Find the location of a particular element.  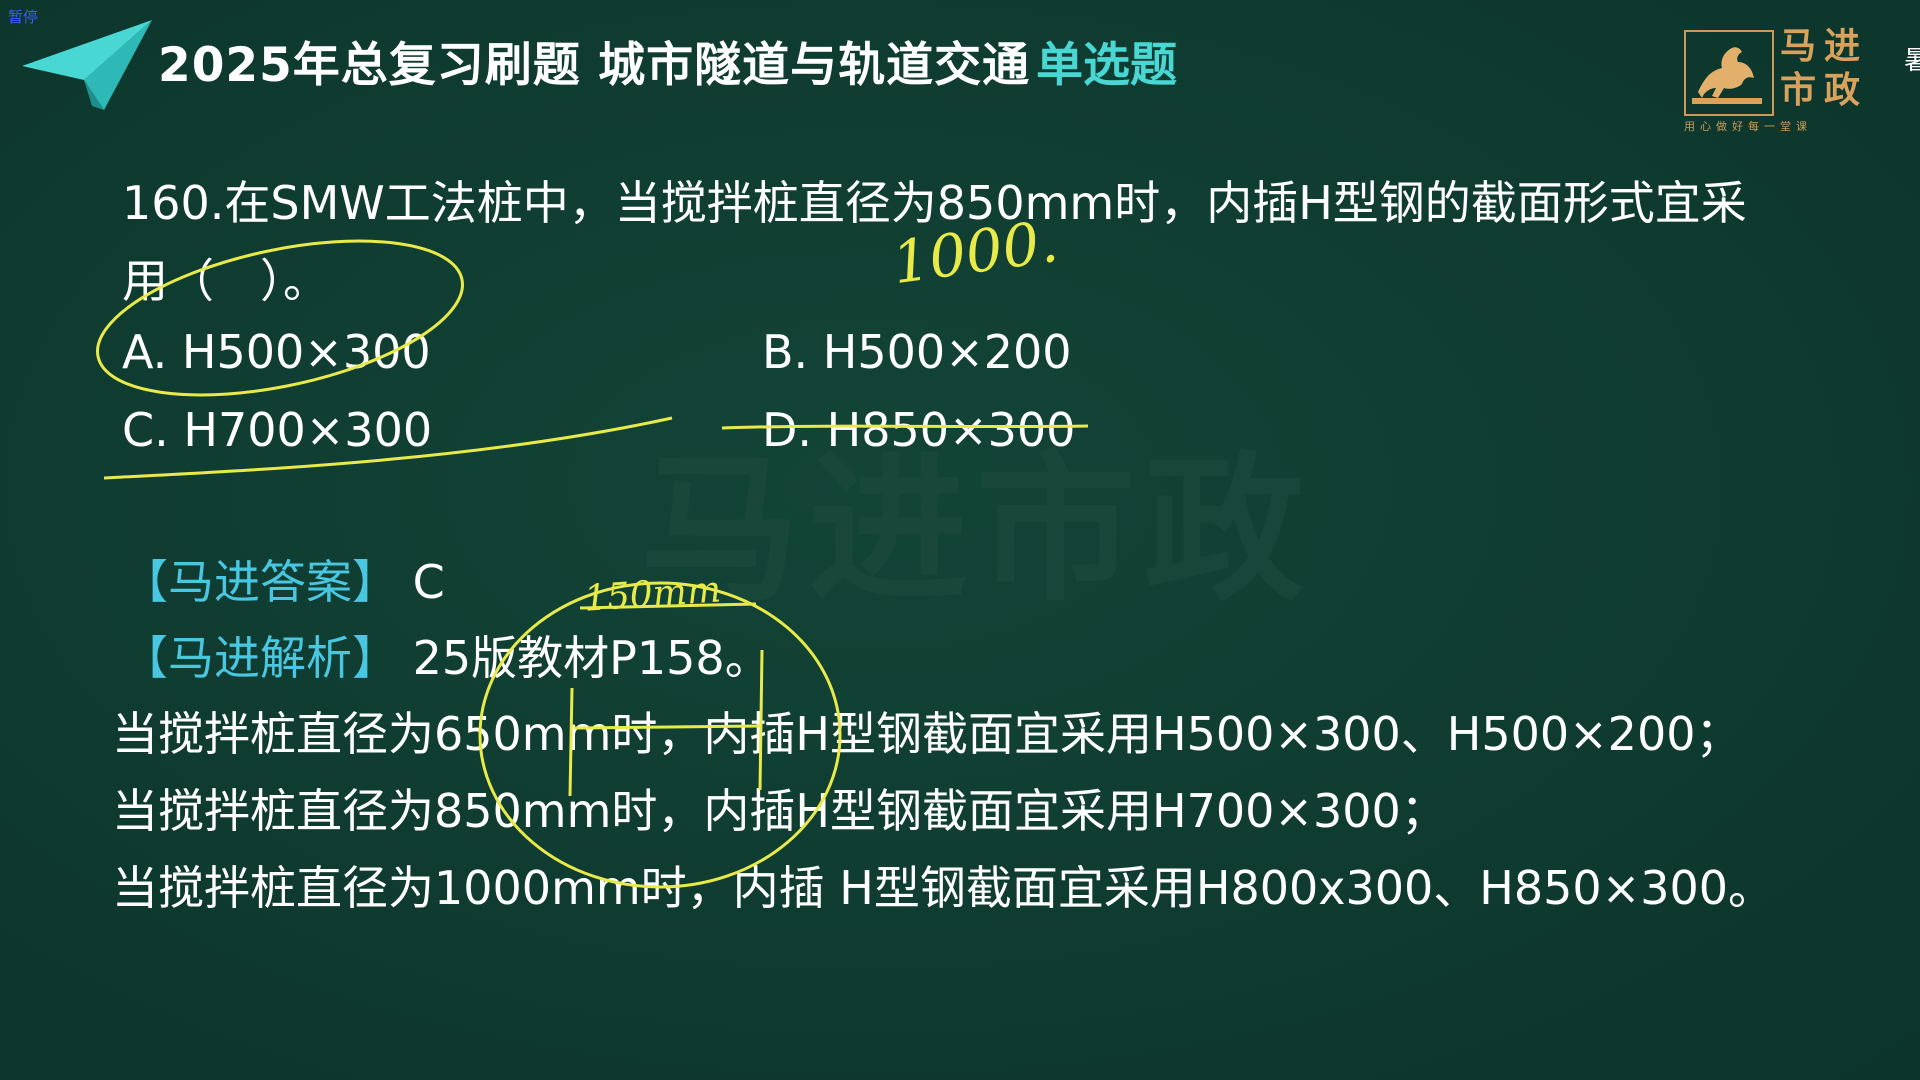

analysis-row: 【马进解析】 25版教材P158。 is located at coordinates (446, 658).